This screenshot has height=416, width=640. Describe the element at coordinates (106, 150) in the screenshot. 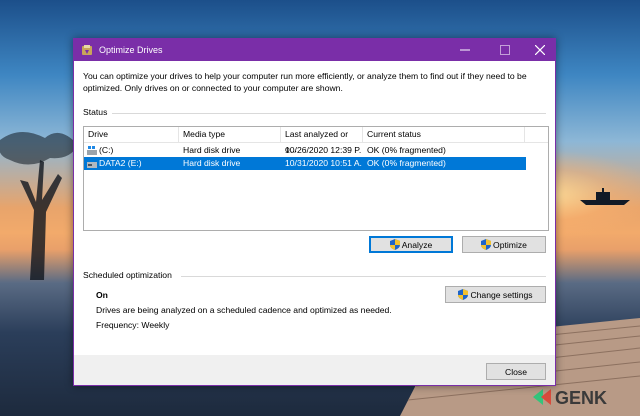

I see `drive-name: (C:)` at that location.